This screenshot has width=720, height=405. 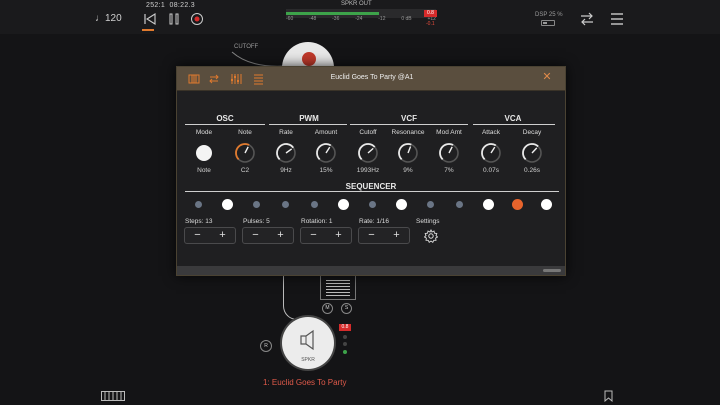 I want to click on knob-attack, so click(x=491, y=154).